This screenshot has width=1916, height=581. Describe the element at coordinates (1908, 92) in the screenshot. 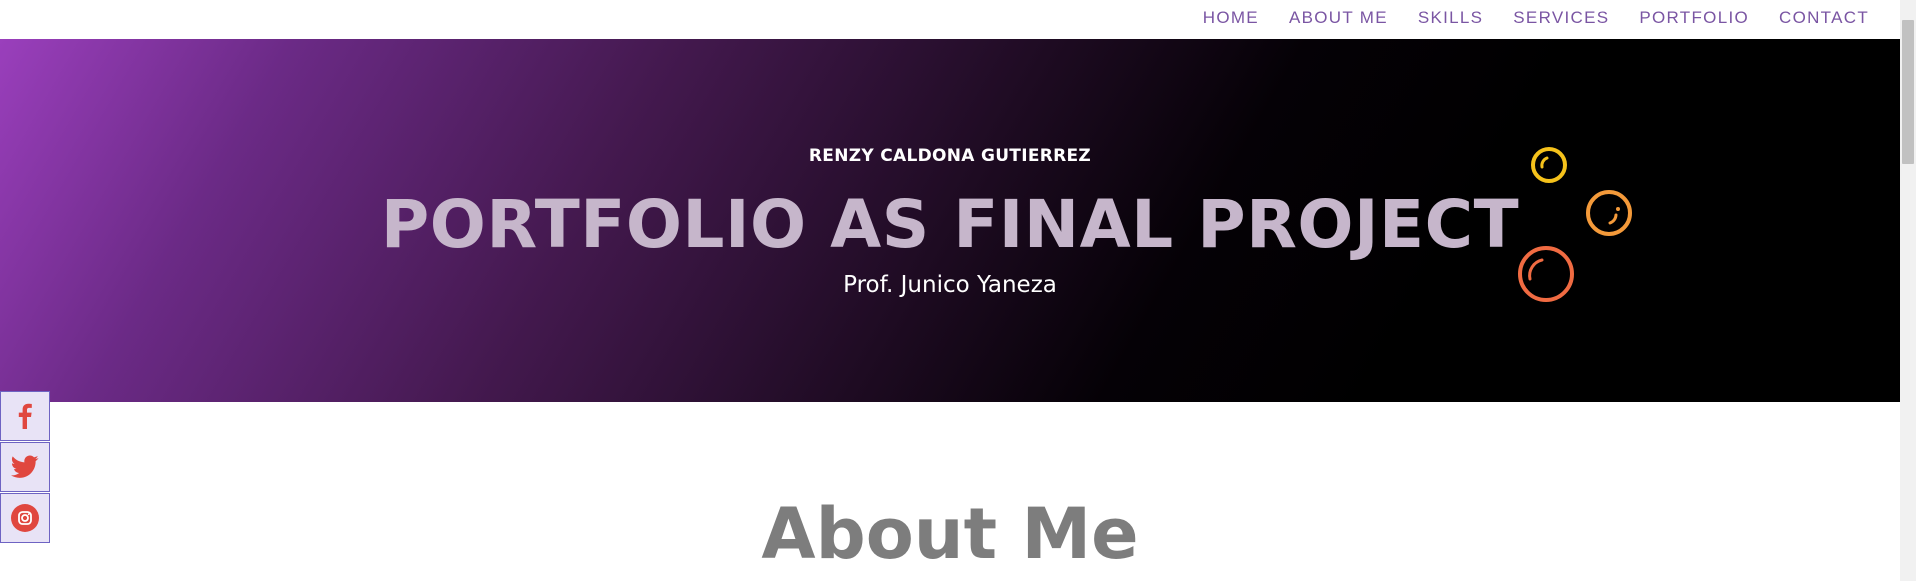

I see `scrollbar-thumb` at that location.